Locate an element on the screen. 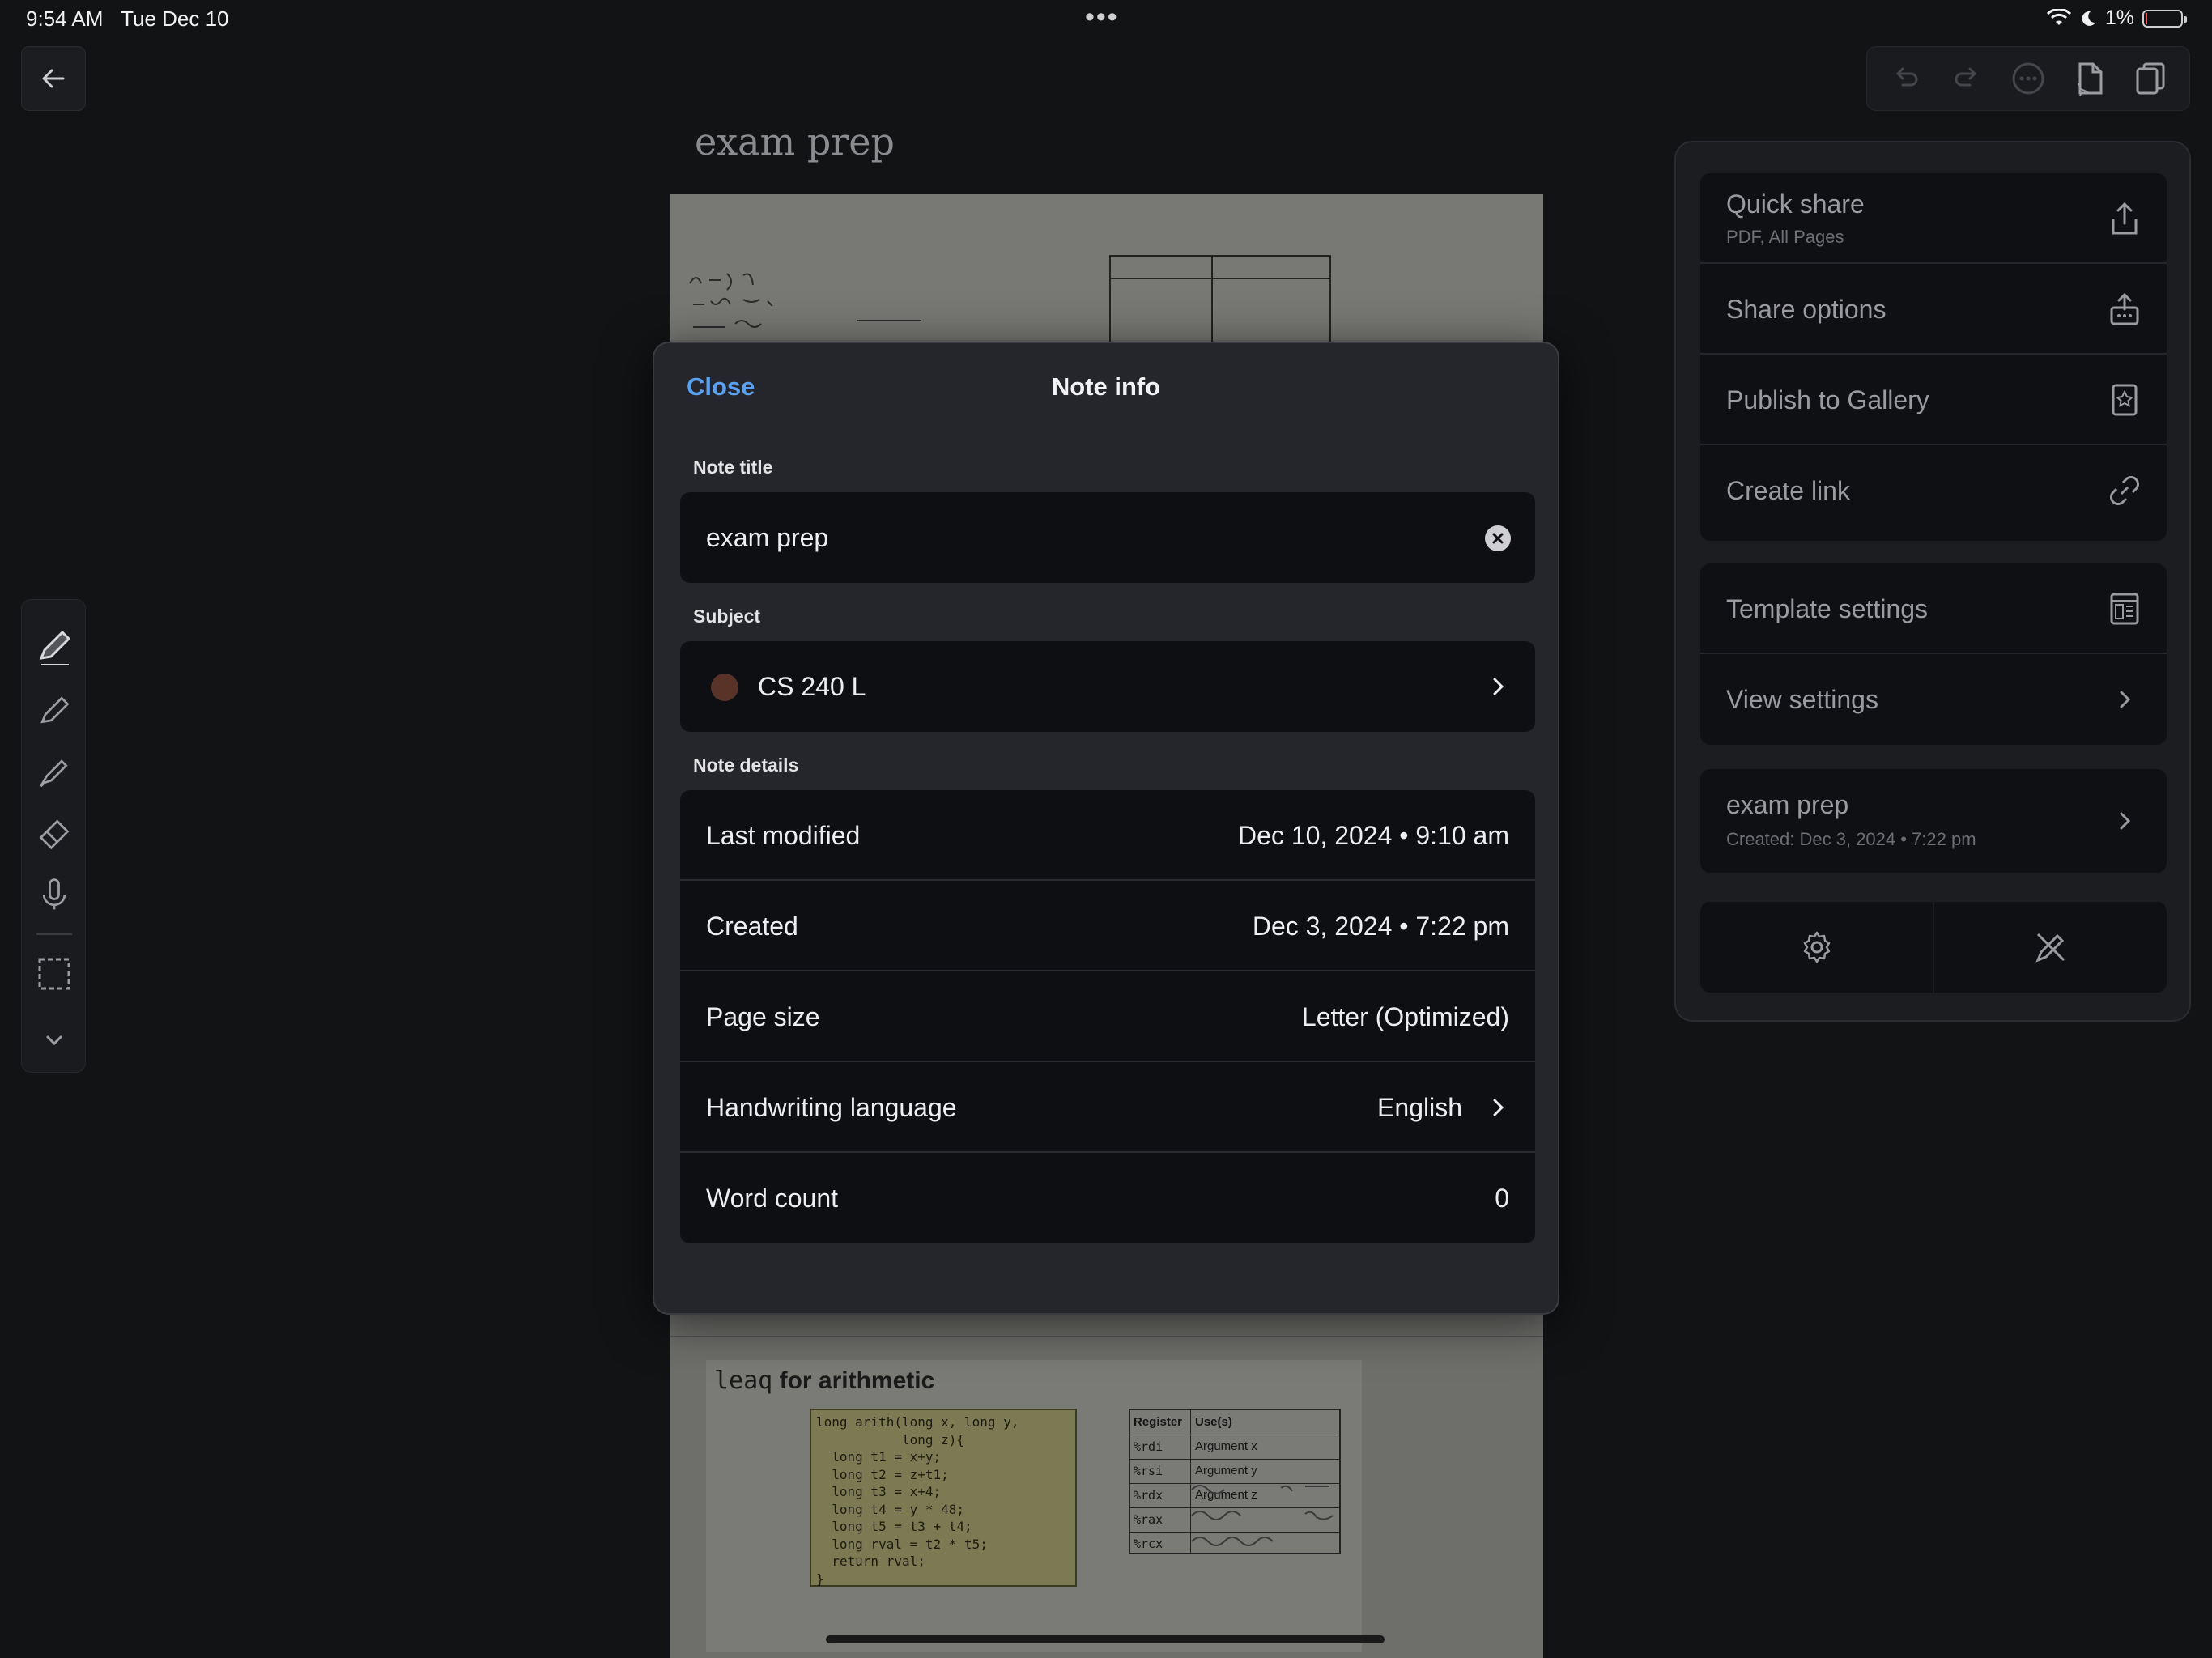  microphone-icon is located at coordinates (54, 894).